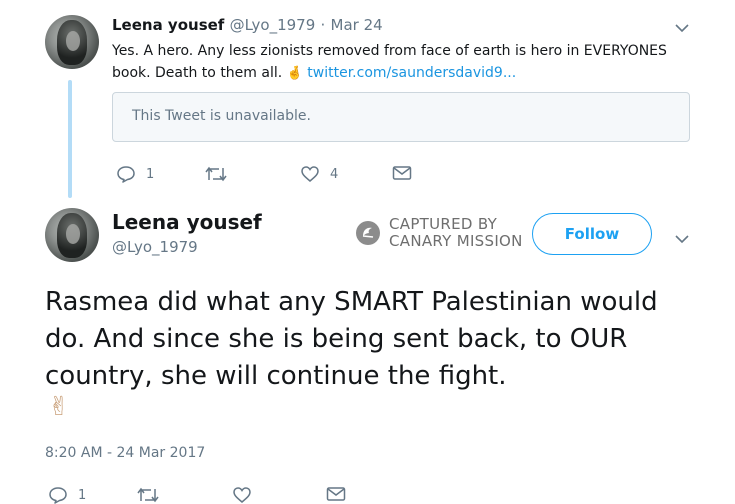 The width and height of the screenshot is (735, 504). I want to click on watermark-line-2: CANARY MISSION, so click(456, 241).